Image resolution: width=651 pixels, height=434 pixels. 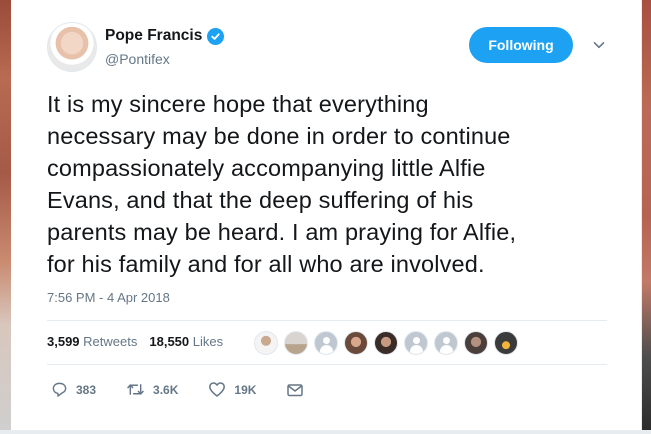 I want to click on direct-message-action, so click(x=299, y=390).